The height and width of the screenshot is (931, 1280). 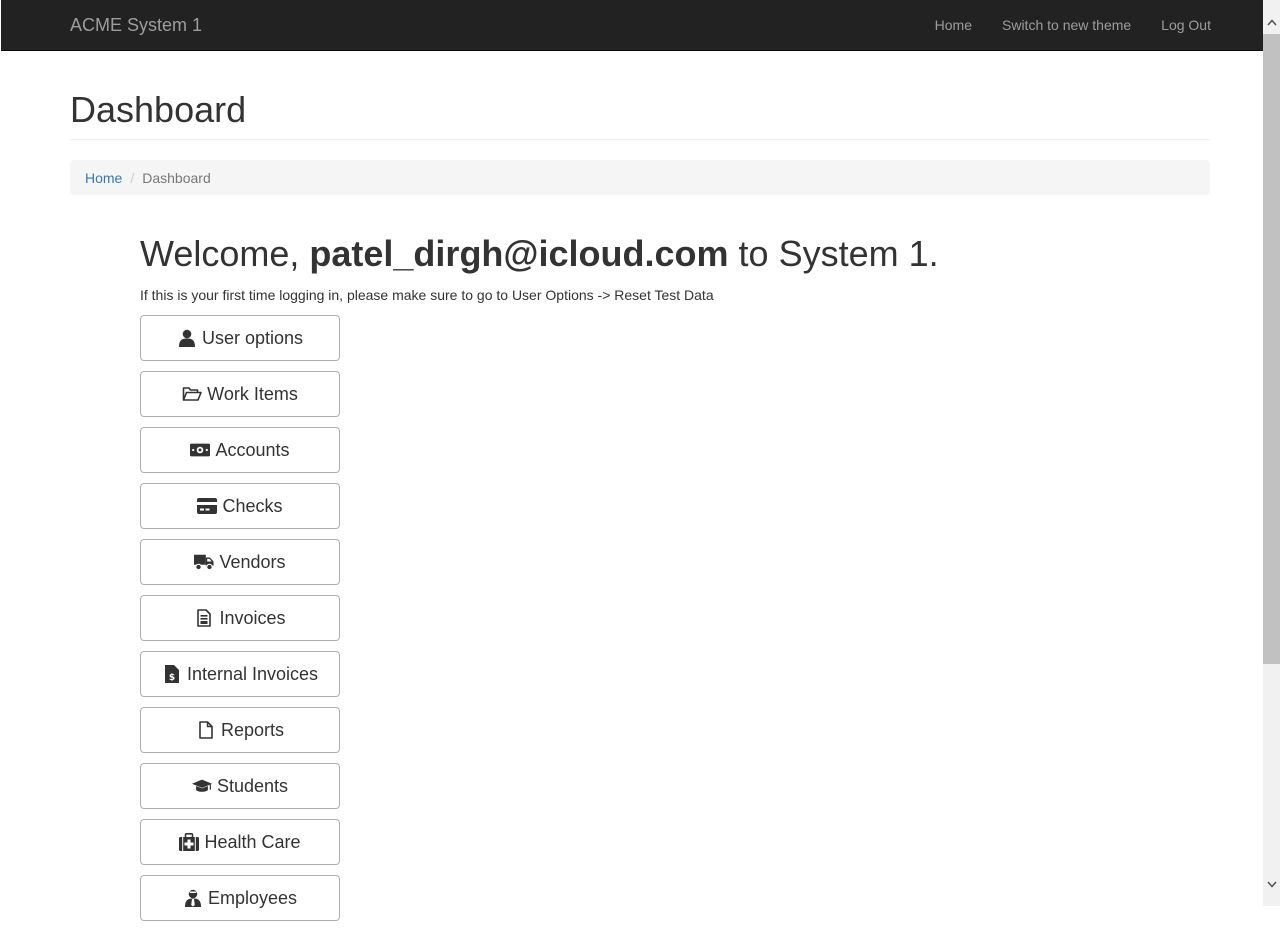 What do you see at coordinates (1178, 25) in the screenshot?
I see `nav-logout-link: Log Out` at bounding box center [1178, 25].